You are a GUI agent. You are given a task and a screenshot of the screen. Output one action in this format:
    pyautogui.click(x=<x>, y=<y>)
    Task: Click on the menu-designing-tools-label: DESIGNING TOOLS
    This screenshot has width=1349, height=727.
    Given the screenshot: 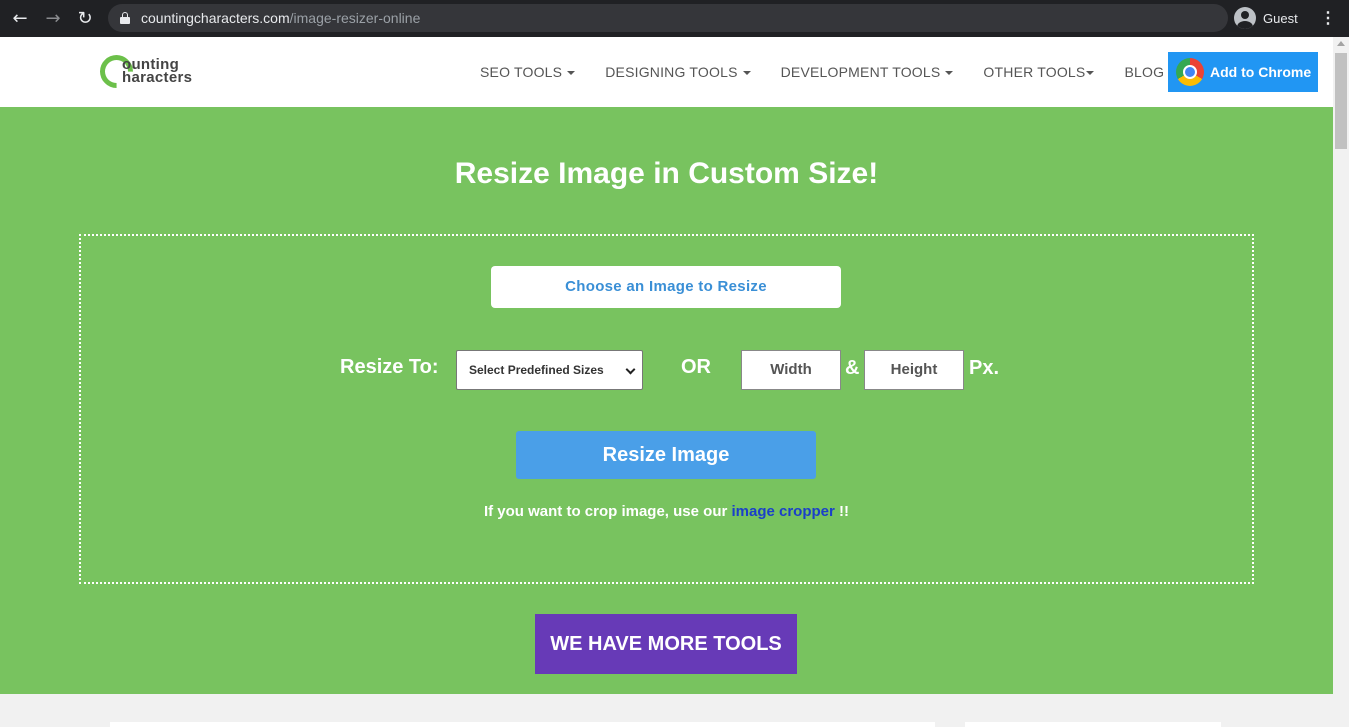 What is the action you would take?
    pyautogui.click(x=671, y=72)
    